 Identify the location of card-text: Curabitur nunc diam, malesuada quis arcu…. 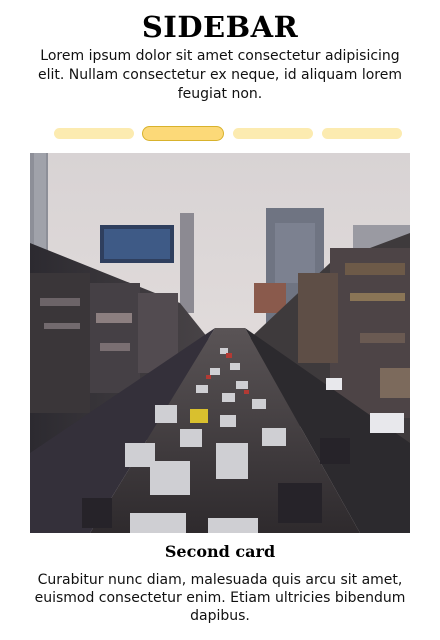
(220, 598).